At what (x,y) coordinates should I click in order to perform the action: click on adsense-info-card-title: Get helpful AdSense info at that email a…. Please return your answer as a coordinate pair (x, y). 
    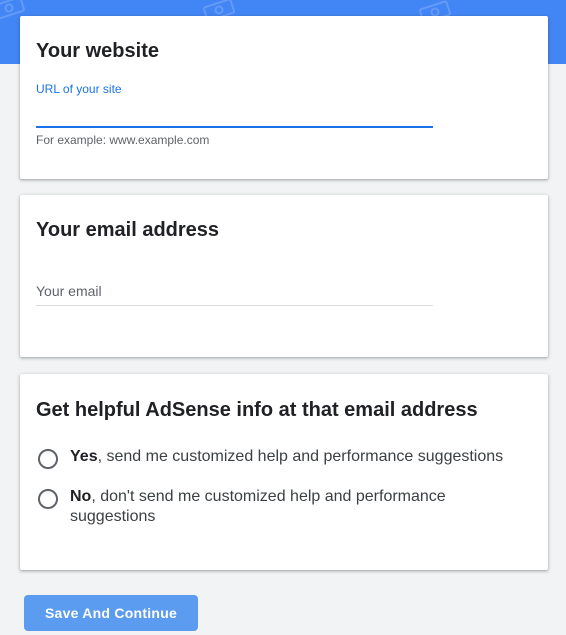
    Looking at the image, I should click on (257, 410).